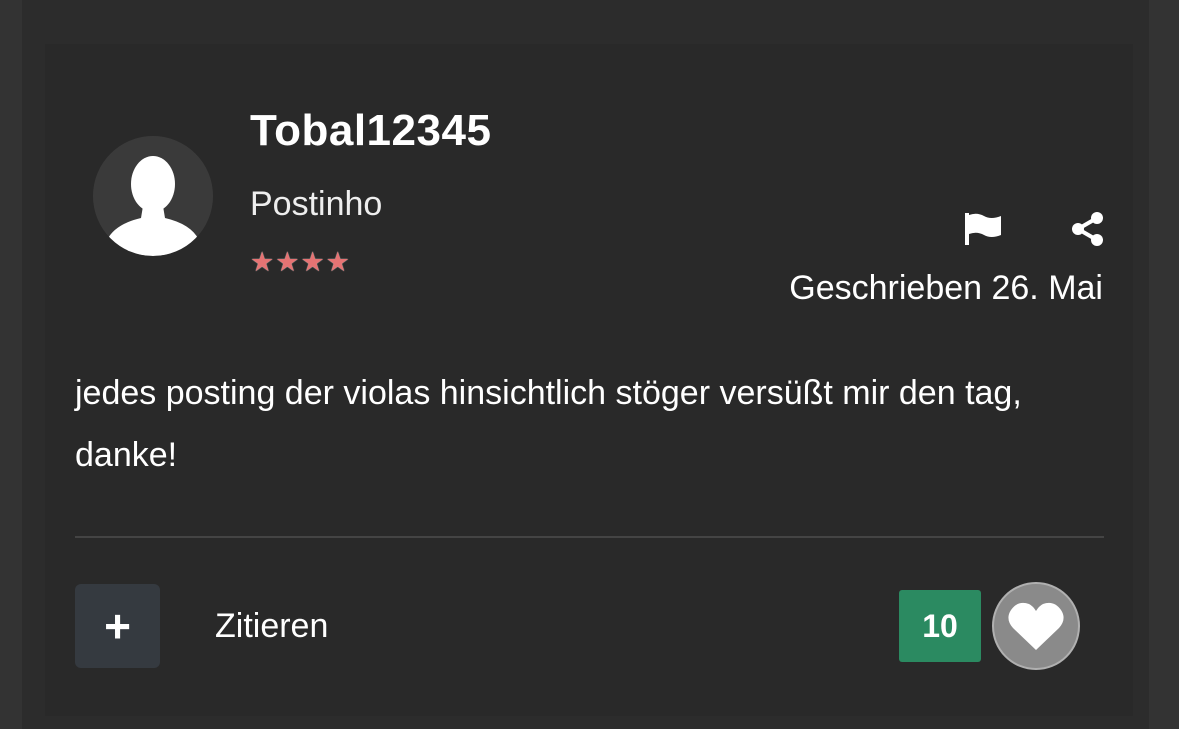  What do you see at coordinates (946, 288) in the screenshot?
I see `post-date: Geschrieben 26. Mai` at bounding box center [946, 288].